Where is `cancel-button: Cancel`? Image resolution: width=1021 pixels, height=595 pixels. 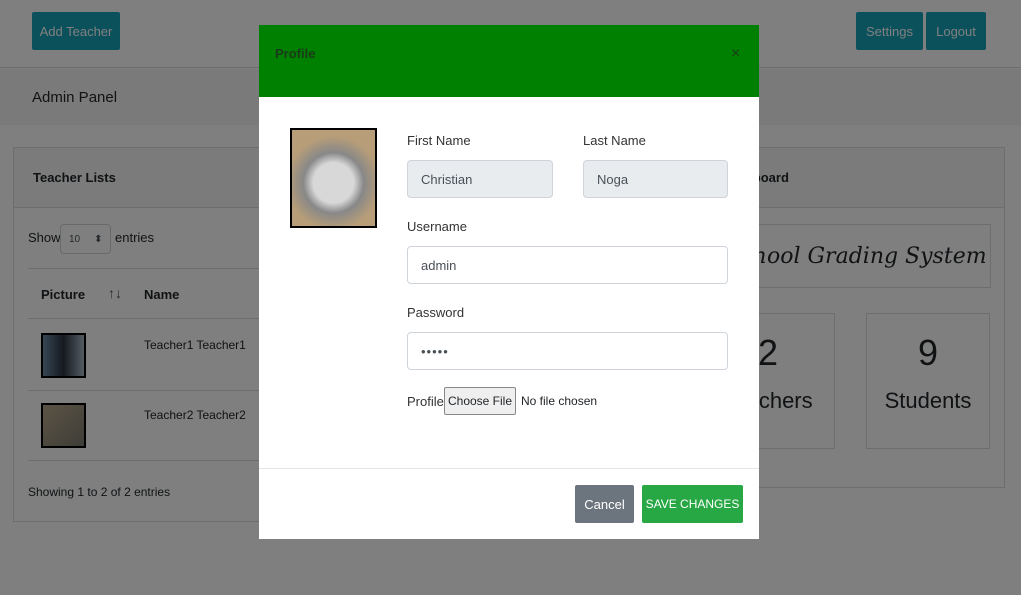
cancel-button: Cancel is located at coordinates (604, 504).